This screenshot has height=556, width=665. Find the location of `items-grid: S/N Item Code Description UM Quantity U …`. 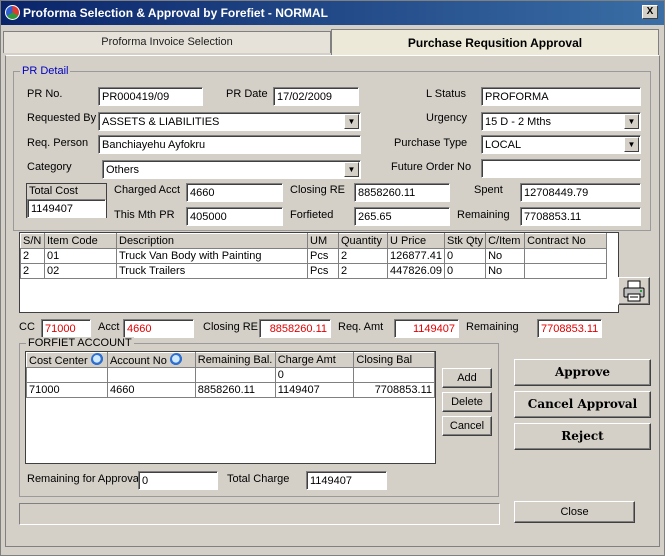

items-grid: S/N Item Code Description UM Quantity U … is located at coordinates (319, 272).